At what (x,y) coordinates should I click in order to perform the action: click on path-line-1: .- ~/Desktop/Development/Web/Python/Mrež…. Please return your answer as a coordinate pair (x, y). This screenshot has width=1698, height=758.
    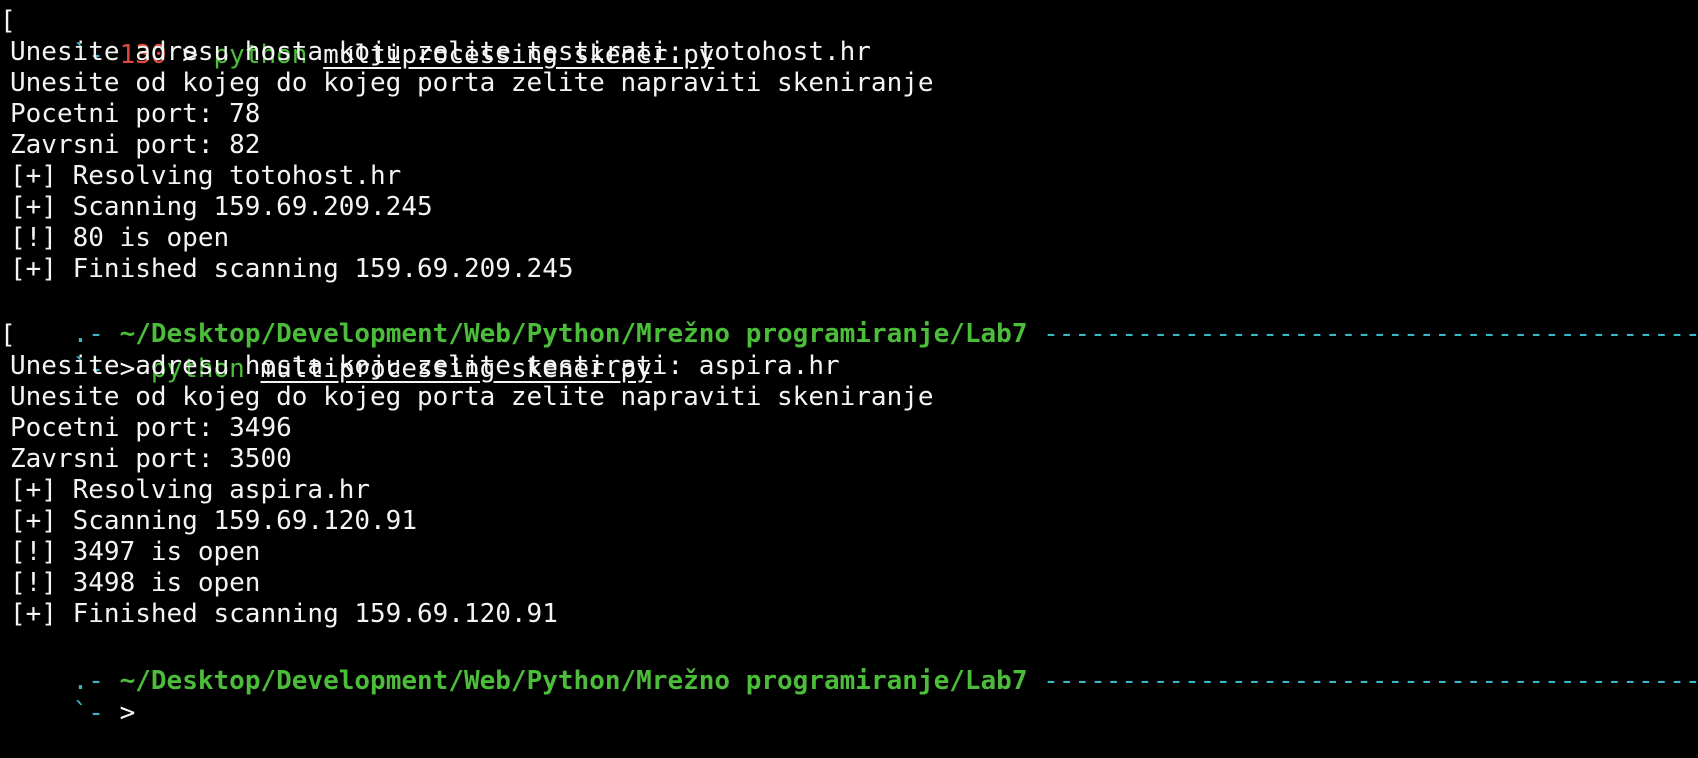
    Looking at the image, I should click on (854, 316).